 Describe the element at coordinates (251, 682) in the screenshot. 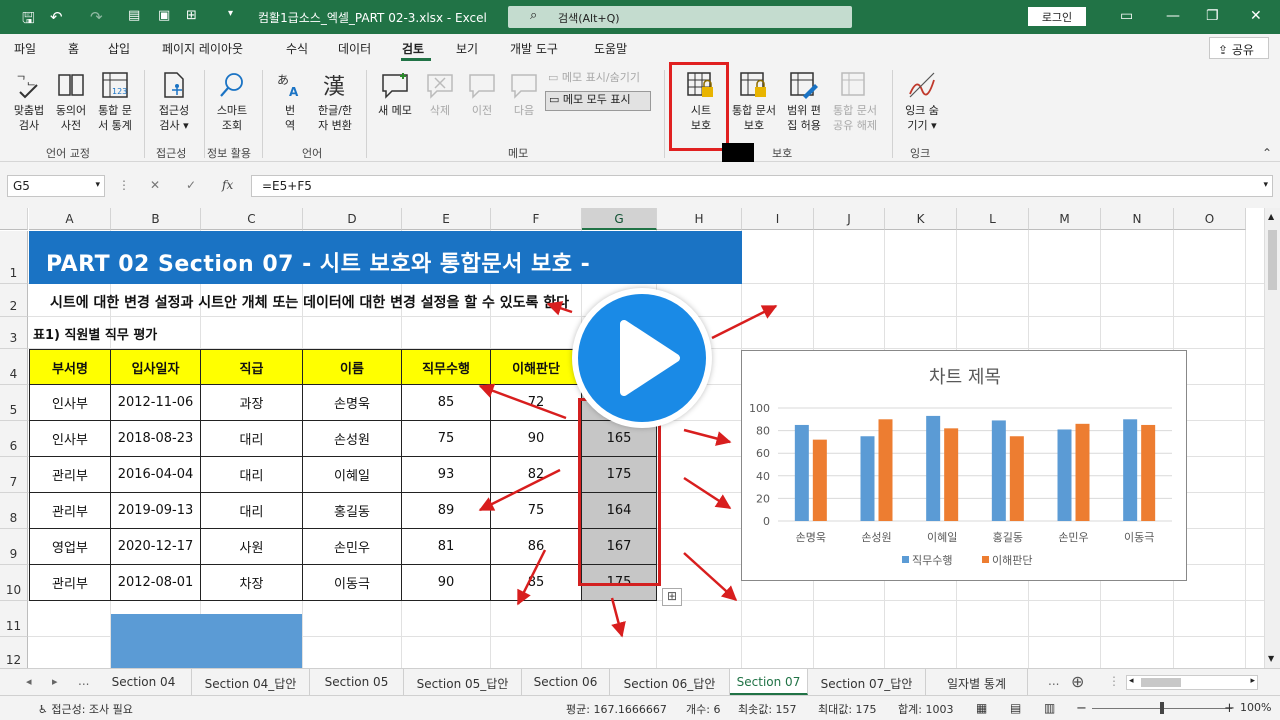

I see `sheet-tab: Section 04_답안` at that location.